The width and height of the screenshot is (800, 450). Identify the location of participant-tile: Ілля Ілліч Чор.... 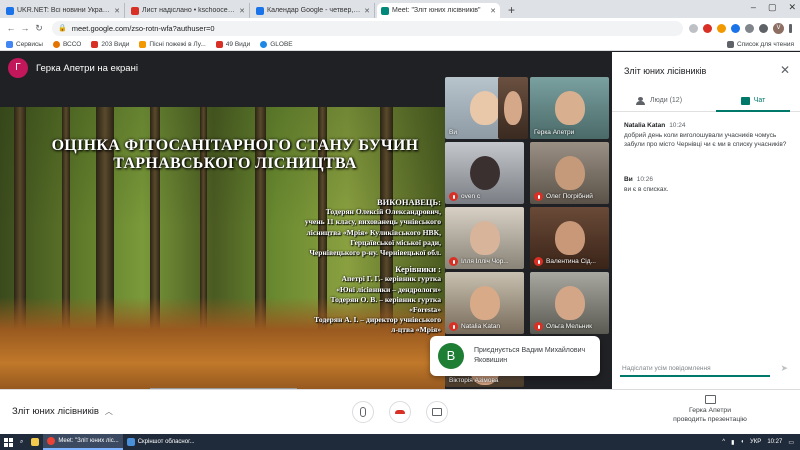
(484, 238).